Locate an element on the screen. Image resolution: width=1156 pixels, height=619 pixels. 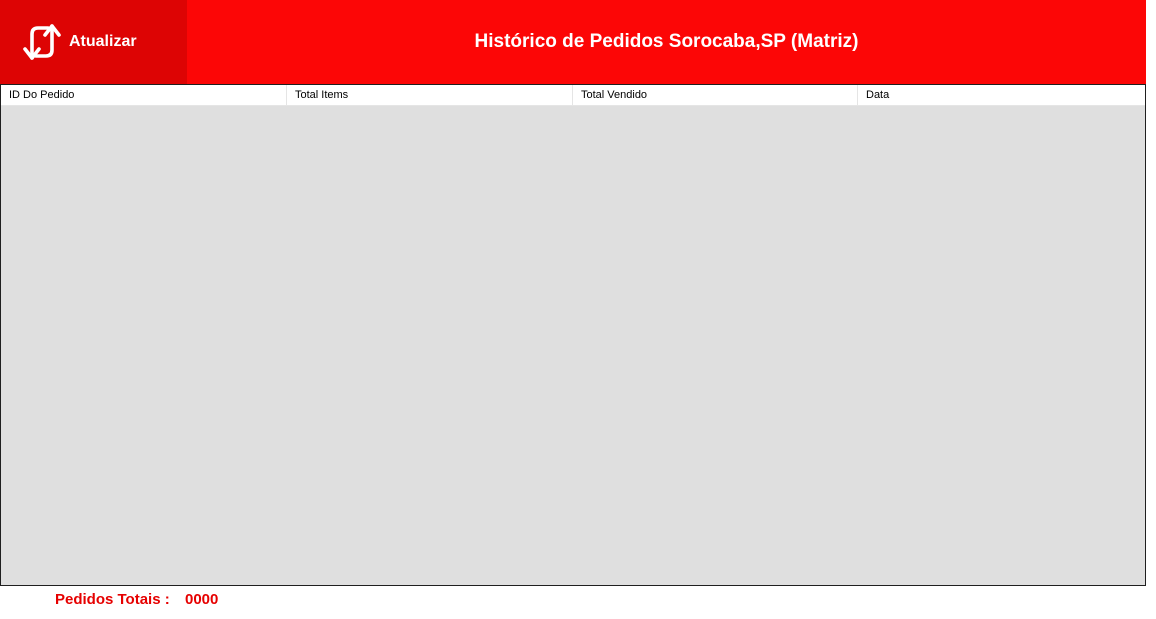
orders-total-label: Pedidos Totais : is located at coordinates (112, 599).